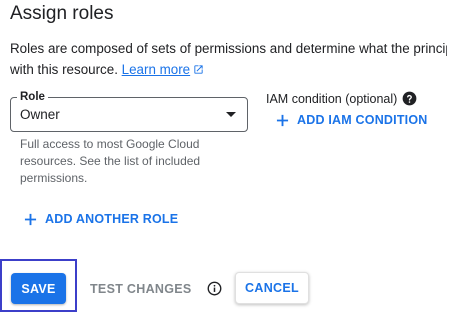 Image resolution: width=449 pixels, height=325 pixels. What do you see at coordinates (228, 69) in the screenshot?
I see `description-line-2-container: with this resource. Learn more` at bounding box center [228, 69].